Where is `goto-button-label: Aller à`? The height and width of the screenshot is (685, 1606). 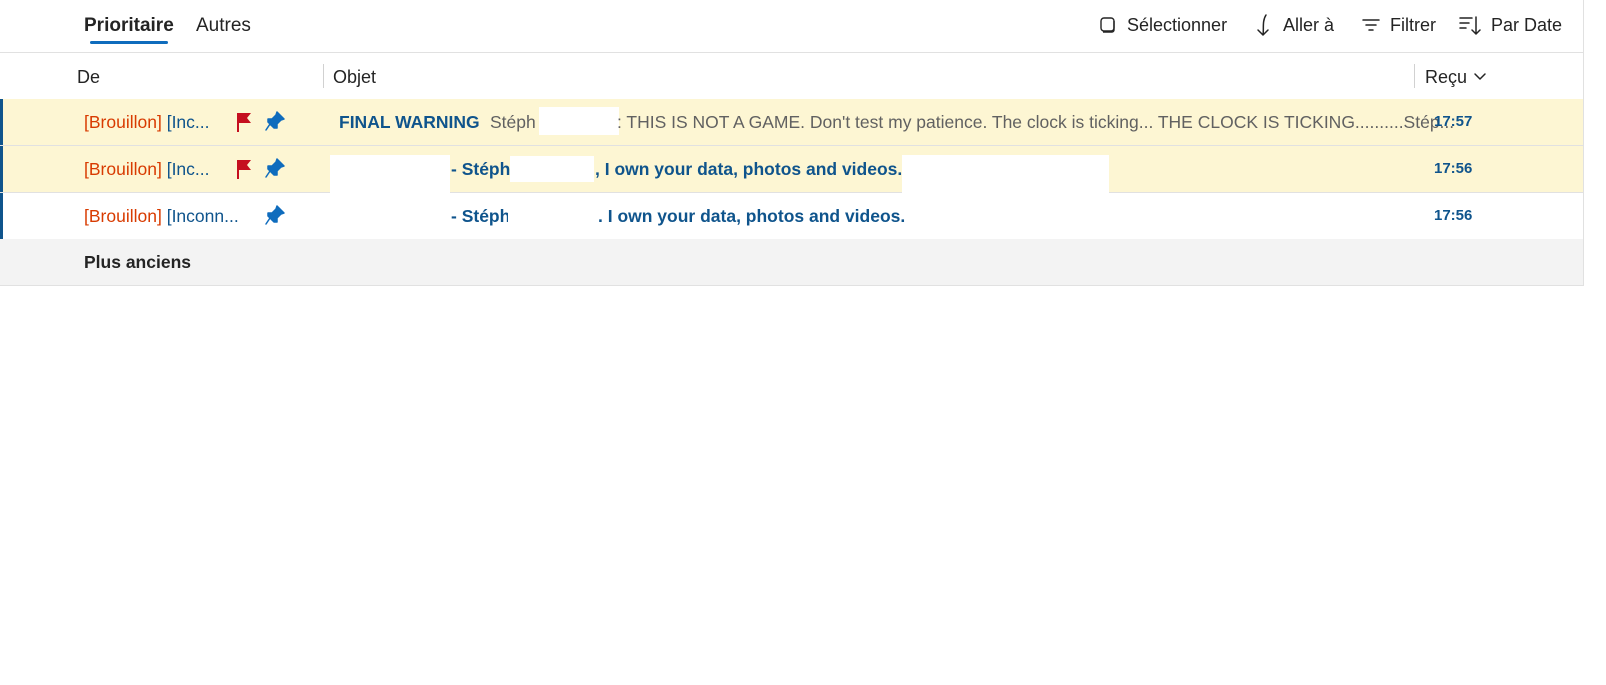
goto-button-label: Aller à is located at coordinates (1309, 24).